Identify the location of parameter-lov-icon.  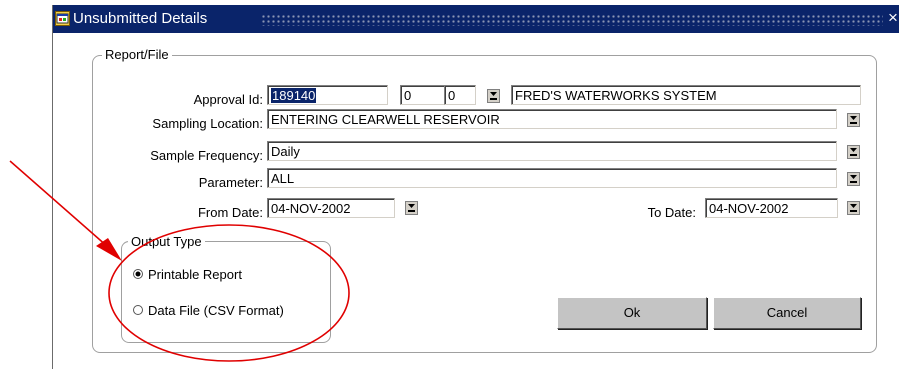
(853, 179).